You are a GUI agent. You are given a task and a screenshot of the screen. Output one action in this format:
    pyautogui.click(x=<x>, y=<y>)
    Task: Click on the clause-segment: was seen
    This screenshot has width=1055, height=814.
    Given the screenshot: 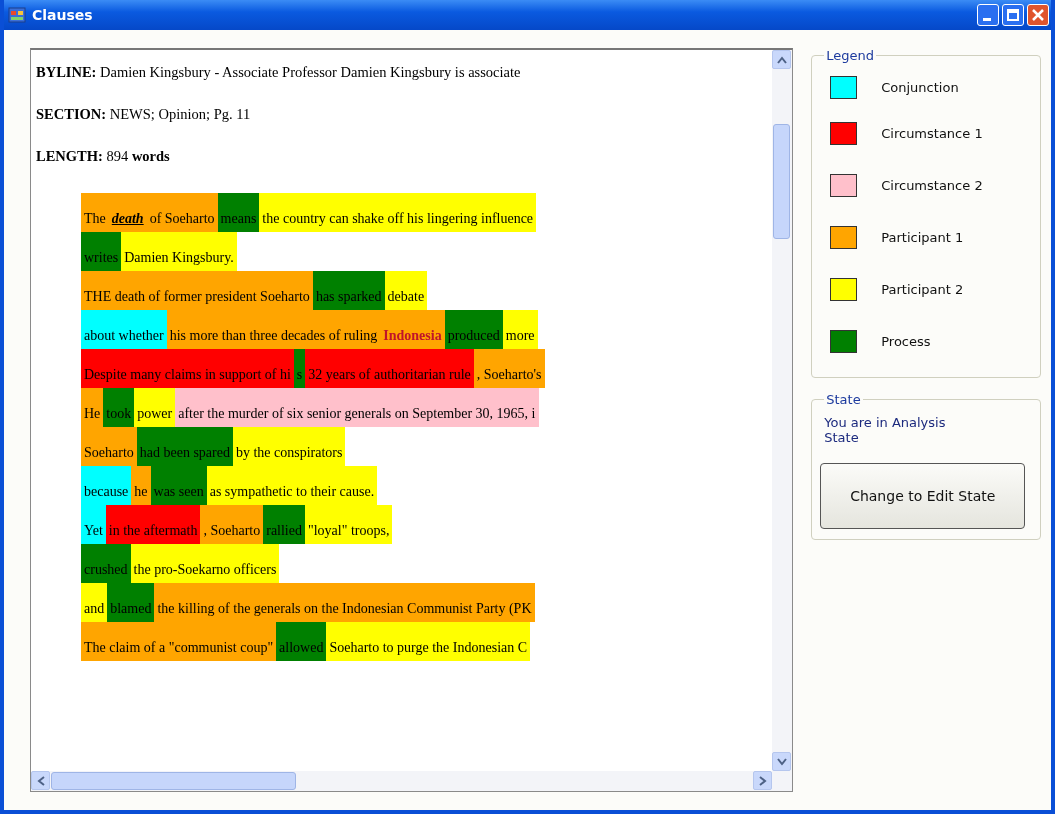 What is the action you would take?
    pyautogui.click(x=178, y=485)
    